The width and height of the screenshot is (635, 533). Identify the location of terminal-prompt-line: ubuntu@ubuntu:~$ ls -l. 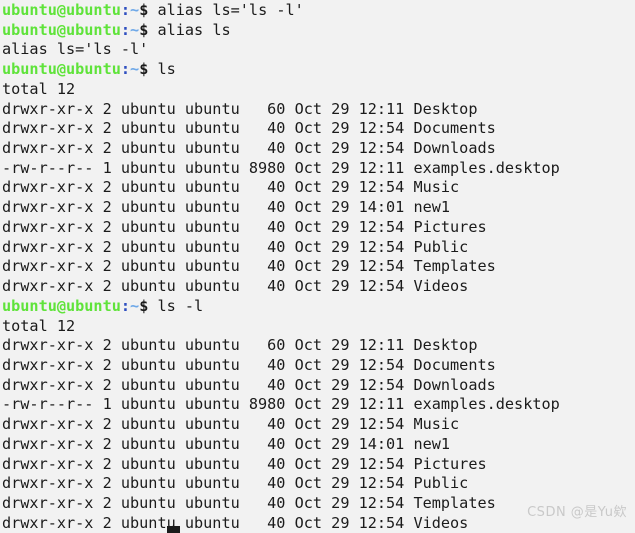
(318, 307).